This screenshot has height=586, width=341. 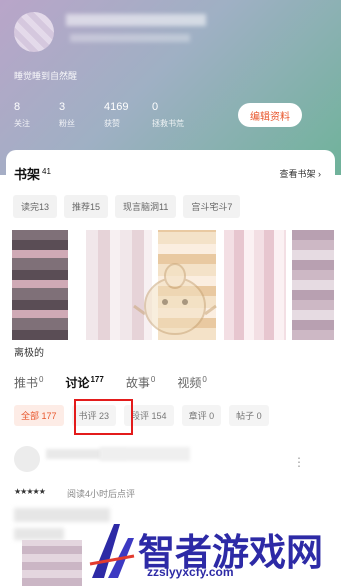 I want to click on content-tabs: 推书0 讨论177 故事0 视频0, so click(x=121, y=382).